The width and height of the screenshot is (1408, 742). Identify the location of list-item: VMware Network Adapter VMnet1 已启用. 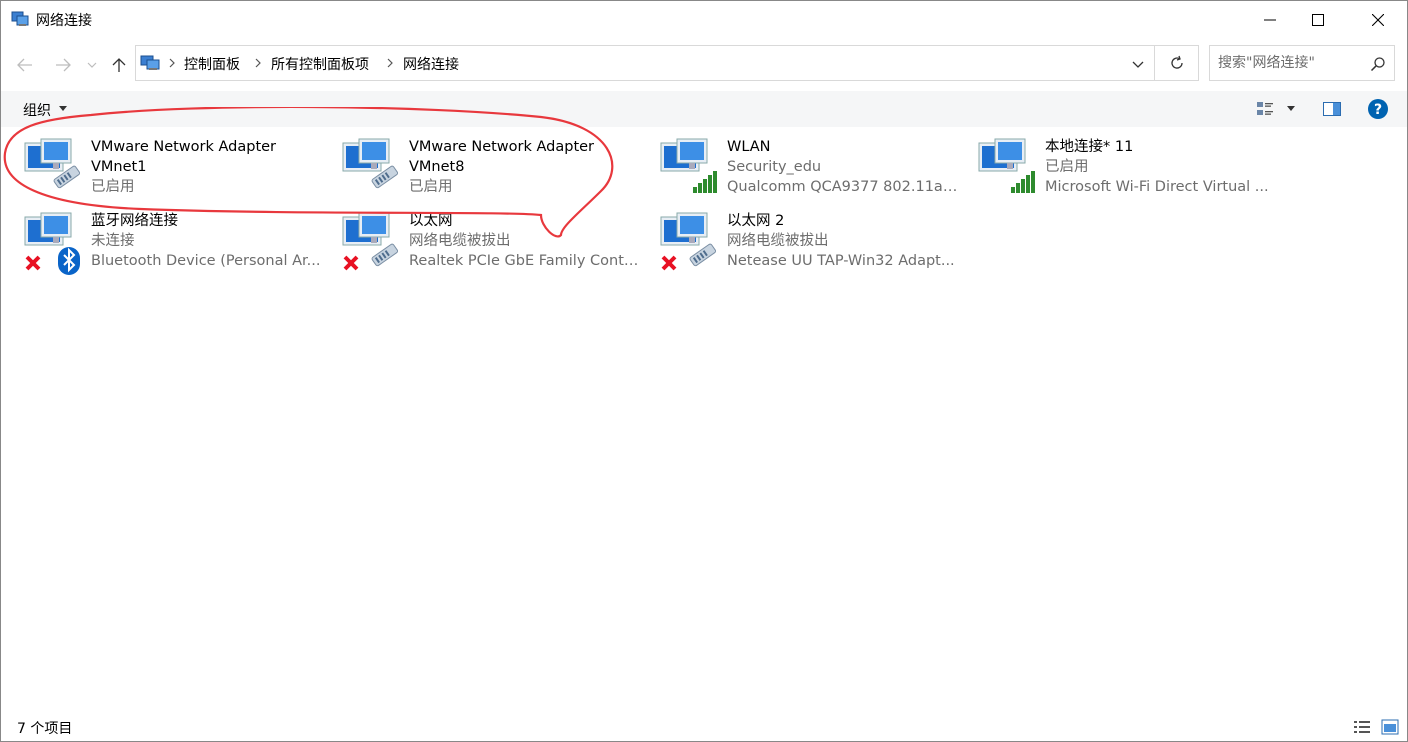
(173, 172).